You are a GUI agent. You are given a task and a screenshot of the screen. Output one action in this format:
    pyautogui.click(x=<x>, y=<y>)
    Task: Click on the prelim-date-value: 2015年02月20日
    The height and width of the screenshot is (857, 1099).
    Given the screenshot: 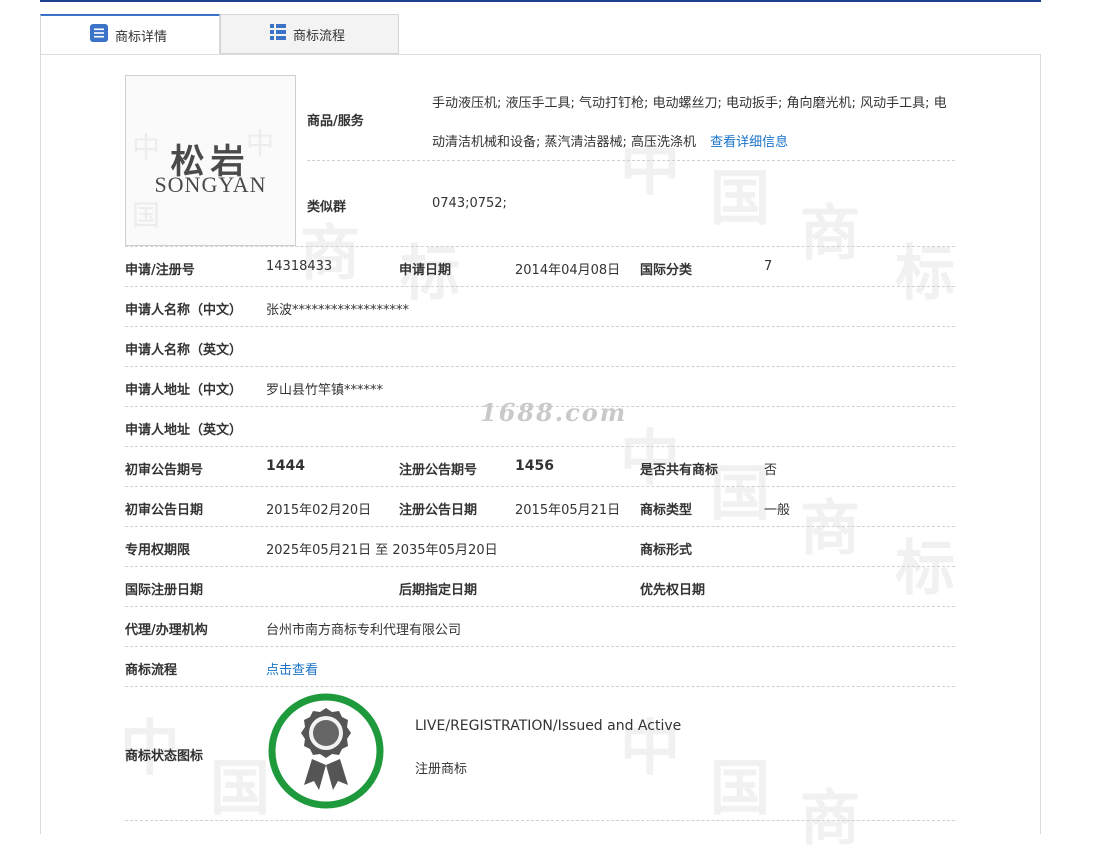 What is the action you would take?
    pyautogui.click(x=319, y=510)
    